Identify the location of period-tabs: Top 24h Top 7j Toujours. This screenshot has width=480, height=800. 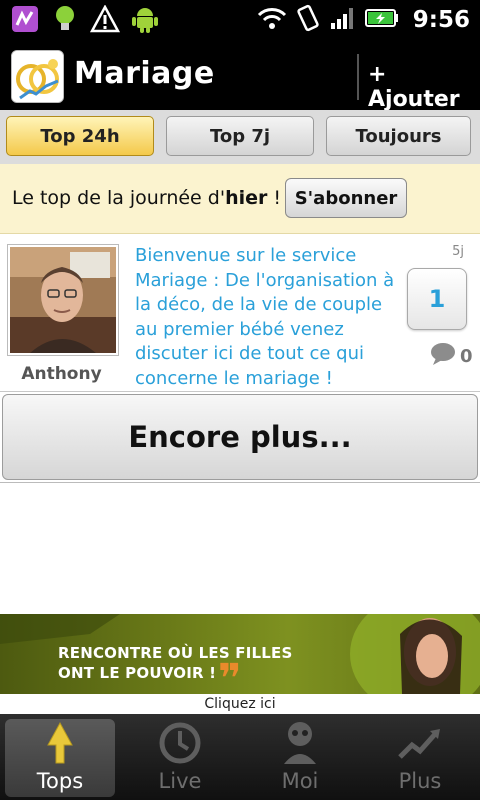
(240, 137).